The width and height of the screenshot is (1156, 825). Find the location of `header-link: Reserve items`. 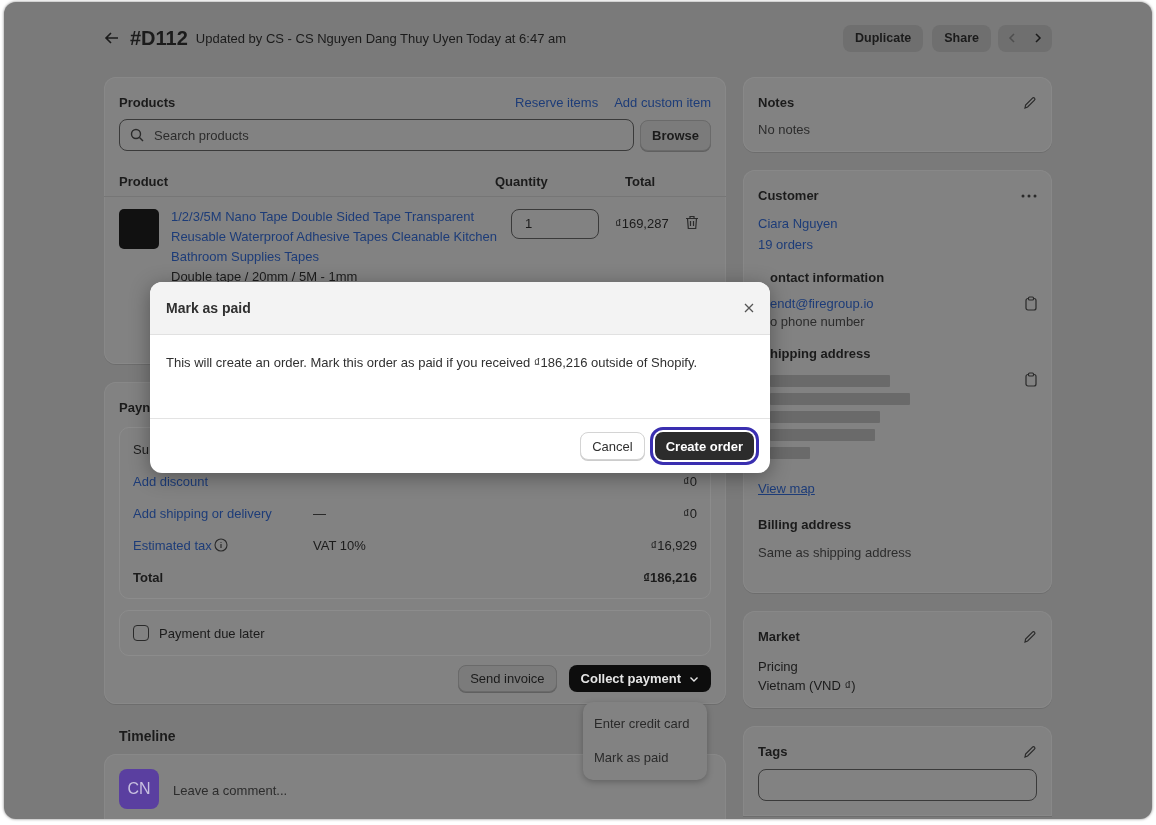

header-link: Reserve items is located at coordinates (557, 102).